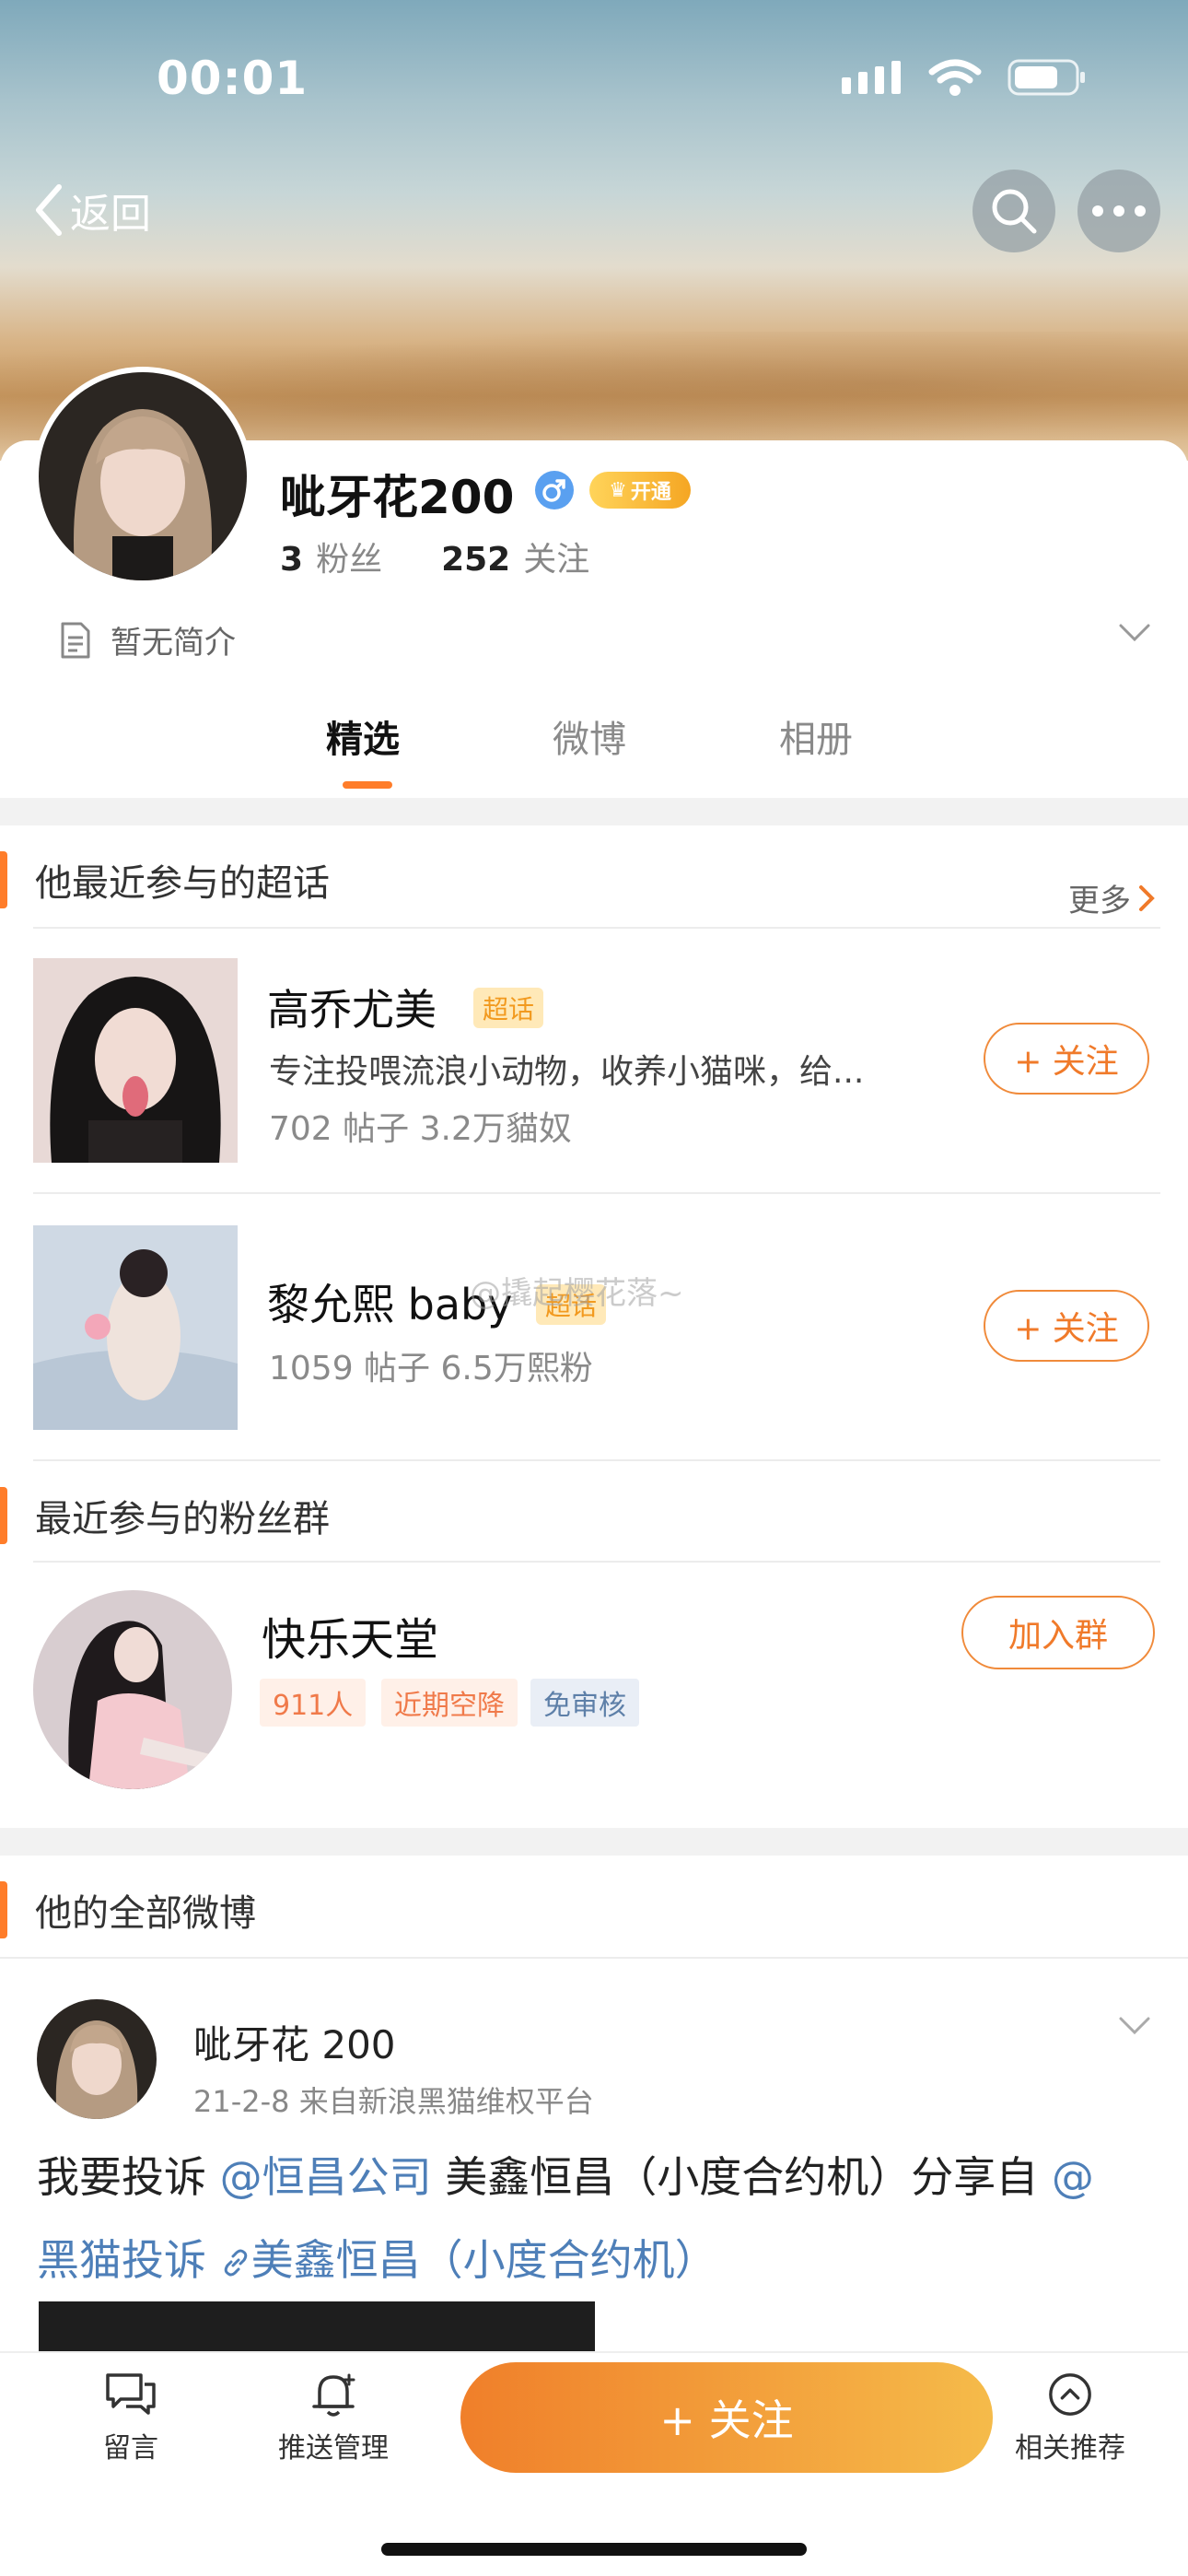 This screenshot has height=2576, width=1188. I want to click on push-settings-button: 推送管理, so click(333, 2418).